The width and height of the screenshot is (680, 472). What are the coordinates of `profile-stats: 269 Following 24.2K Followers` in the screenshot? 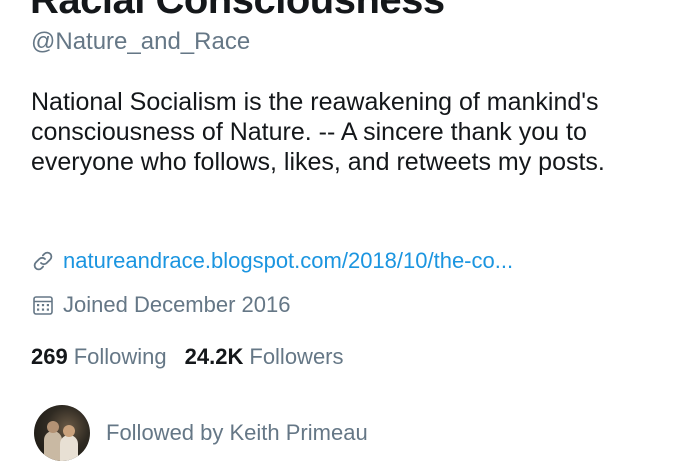 It's located at (187, 357).